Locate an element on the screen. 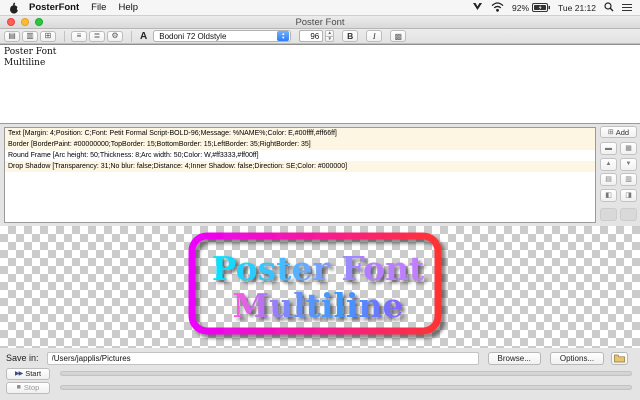 The image size is (640, 400). folder-icon is located at coordinates (619, 358).